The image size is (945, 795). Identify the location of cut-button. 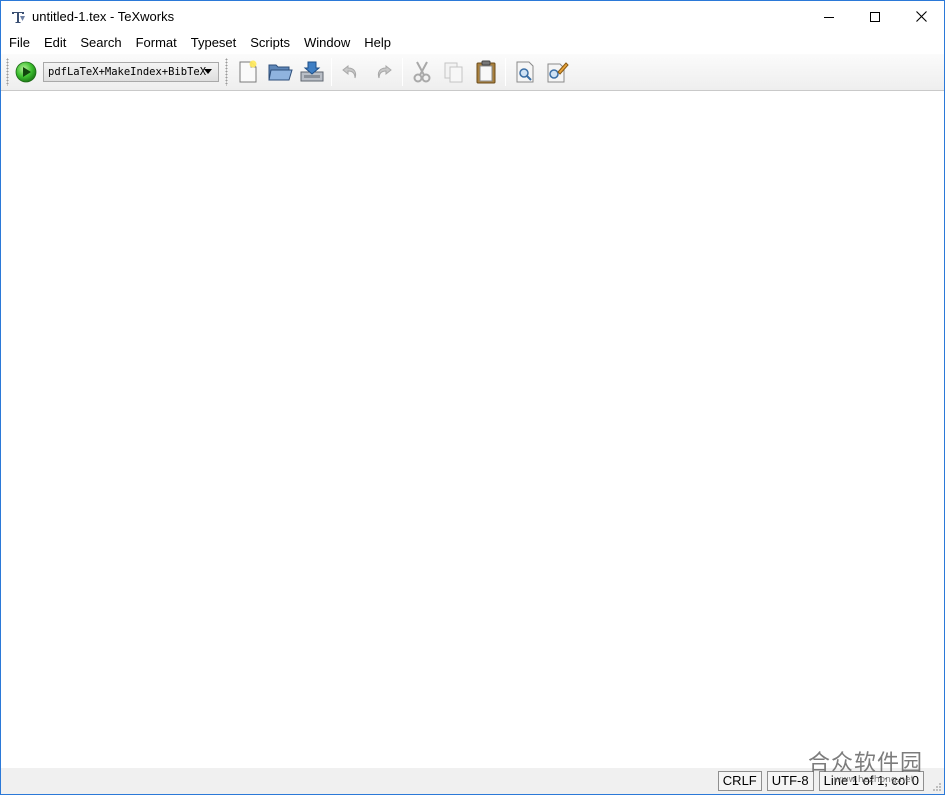
(422, 72).